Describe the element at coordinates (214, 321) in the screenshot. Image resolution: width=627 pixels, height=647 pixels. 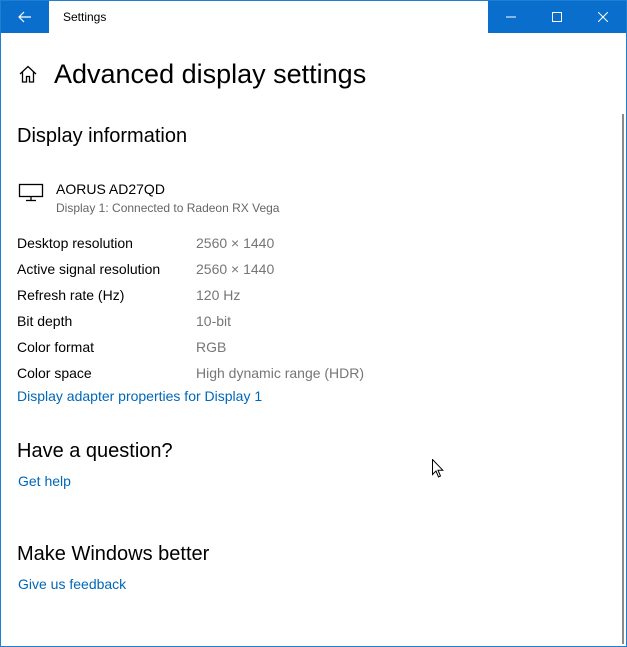
I see `info-value: 10-bit` at that location.